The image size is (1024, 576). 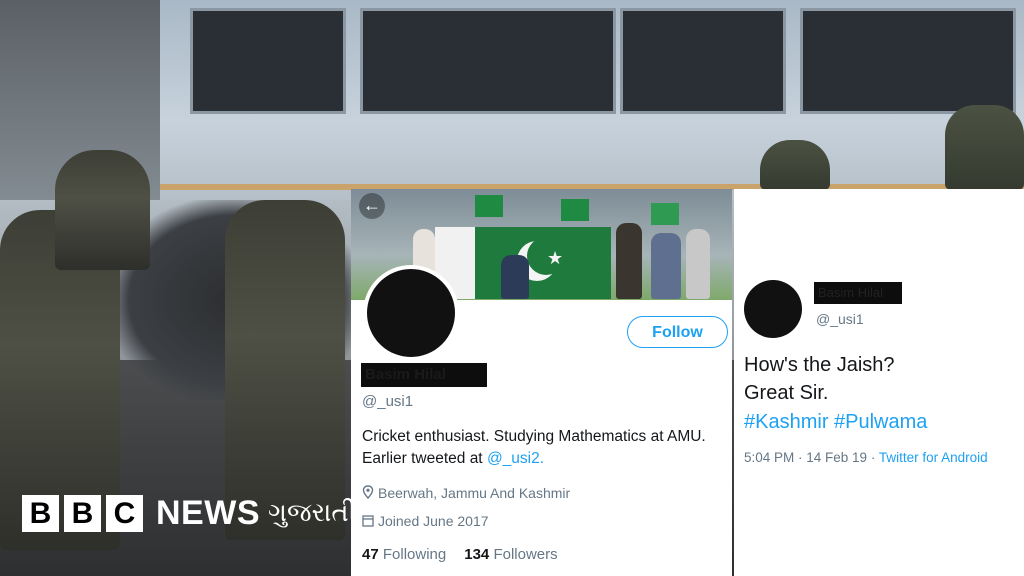 What do you see at coordinates (424, 458) in the screenshot?
I see `bio-text: Earlier tweeted at` at bounding box center [424, 458].